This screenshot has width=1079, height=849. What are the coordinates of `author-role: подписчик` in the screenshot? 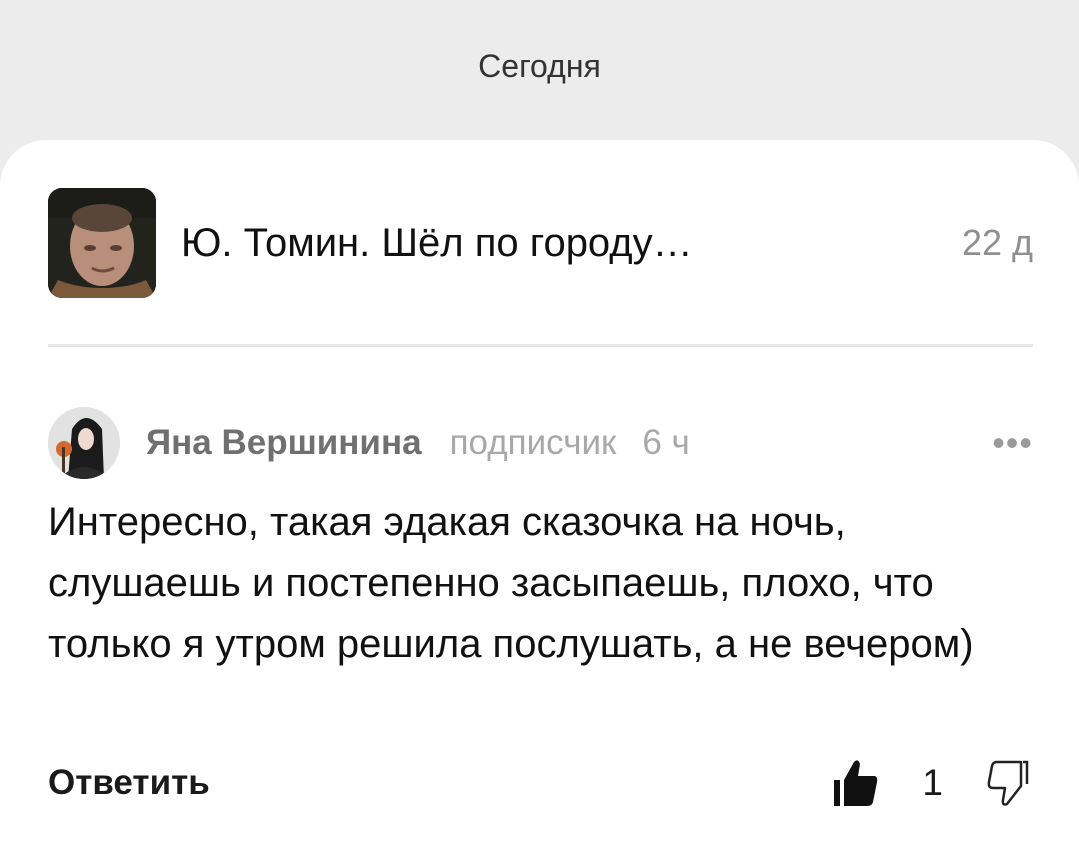 It's located at (533, 442).